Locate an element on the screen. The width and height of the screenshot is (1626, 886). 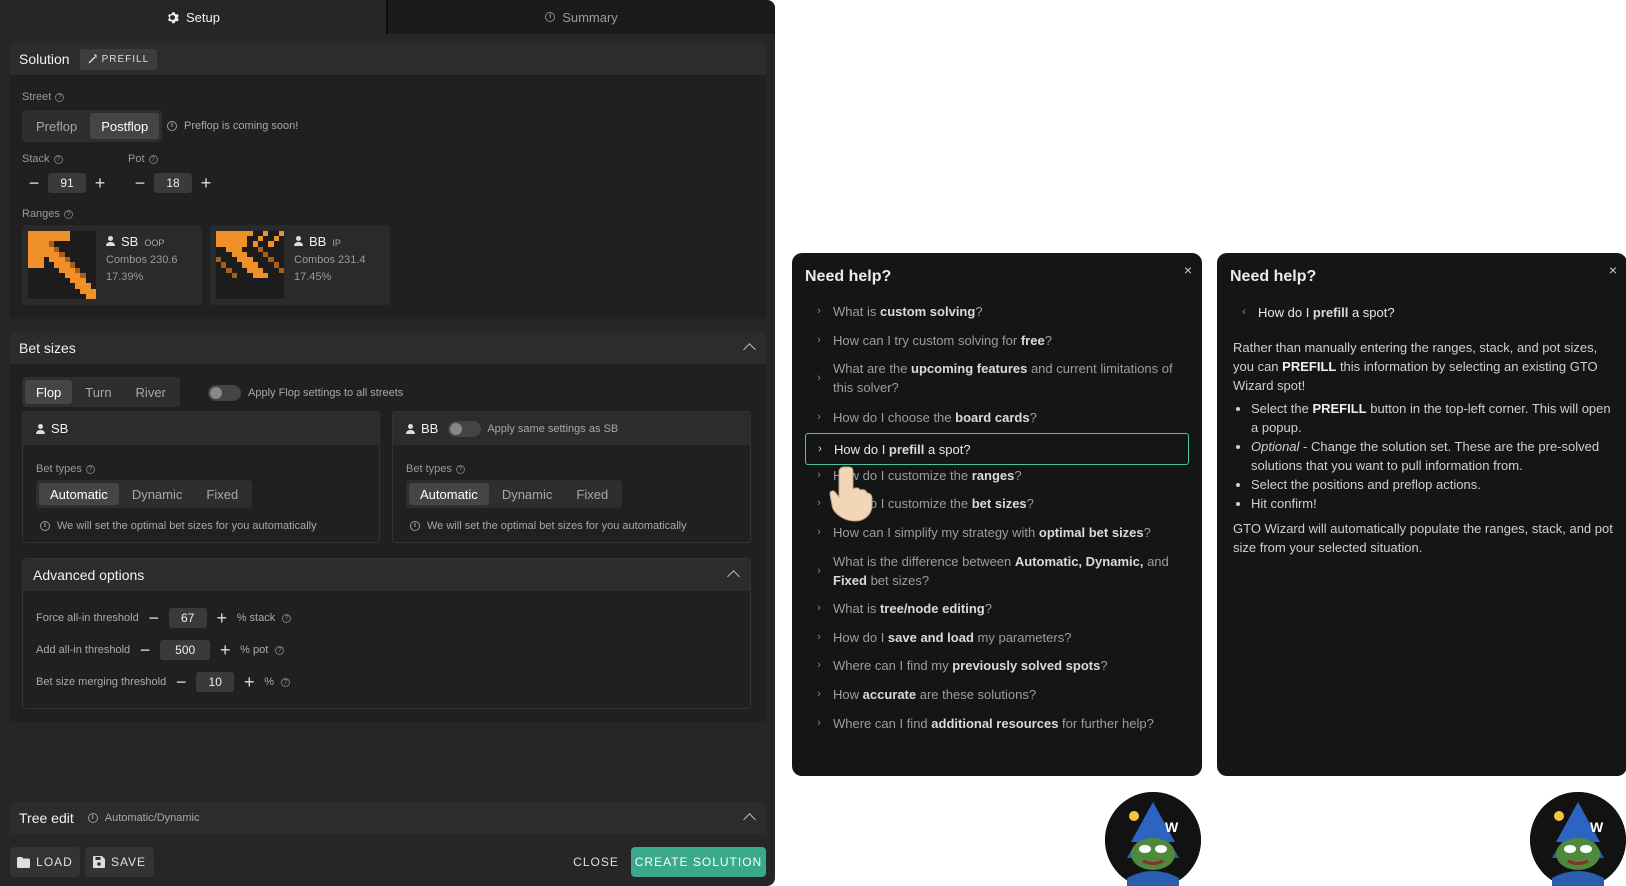
faq-item: › How do I prefill a spot? is located at coordinates (997, 449).